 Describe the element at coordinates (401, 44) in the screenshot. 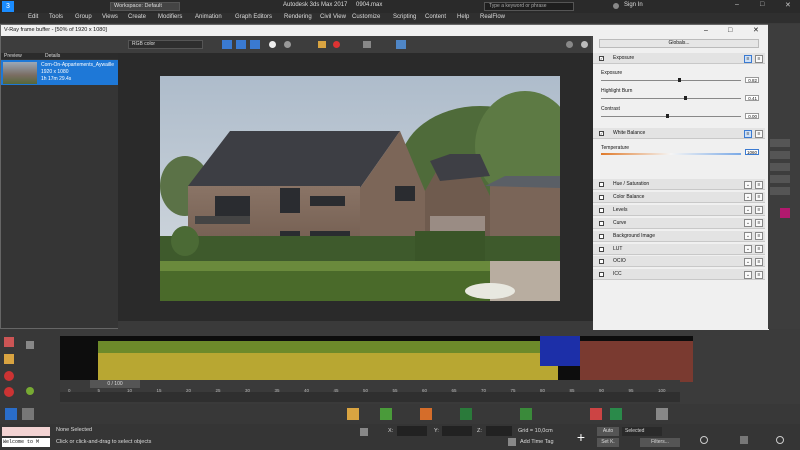

I see `region-render-icon` at that location.